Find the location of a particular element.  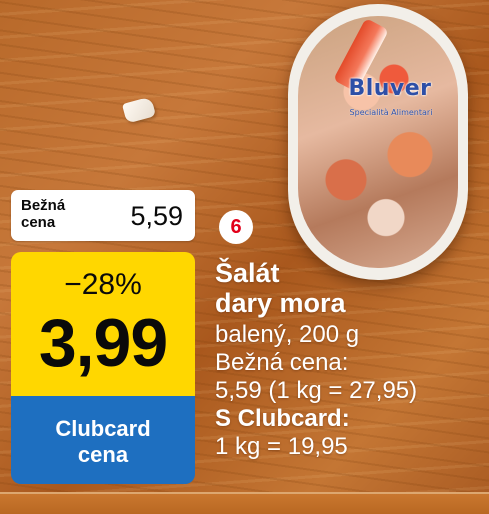

product-pack-size: balený, 200 g is located at coordinates (287, 334).